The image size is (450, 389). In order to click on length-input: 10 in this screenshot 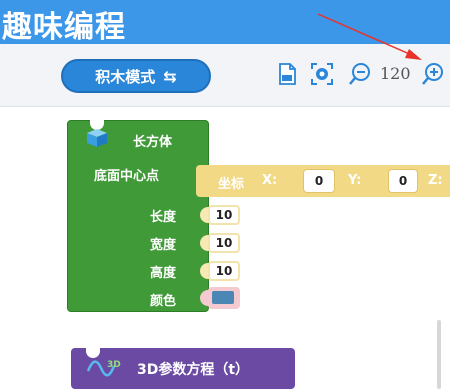, I will do `click(224, 215)`.